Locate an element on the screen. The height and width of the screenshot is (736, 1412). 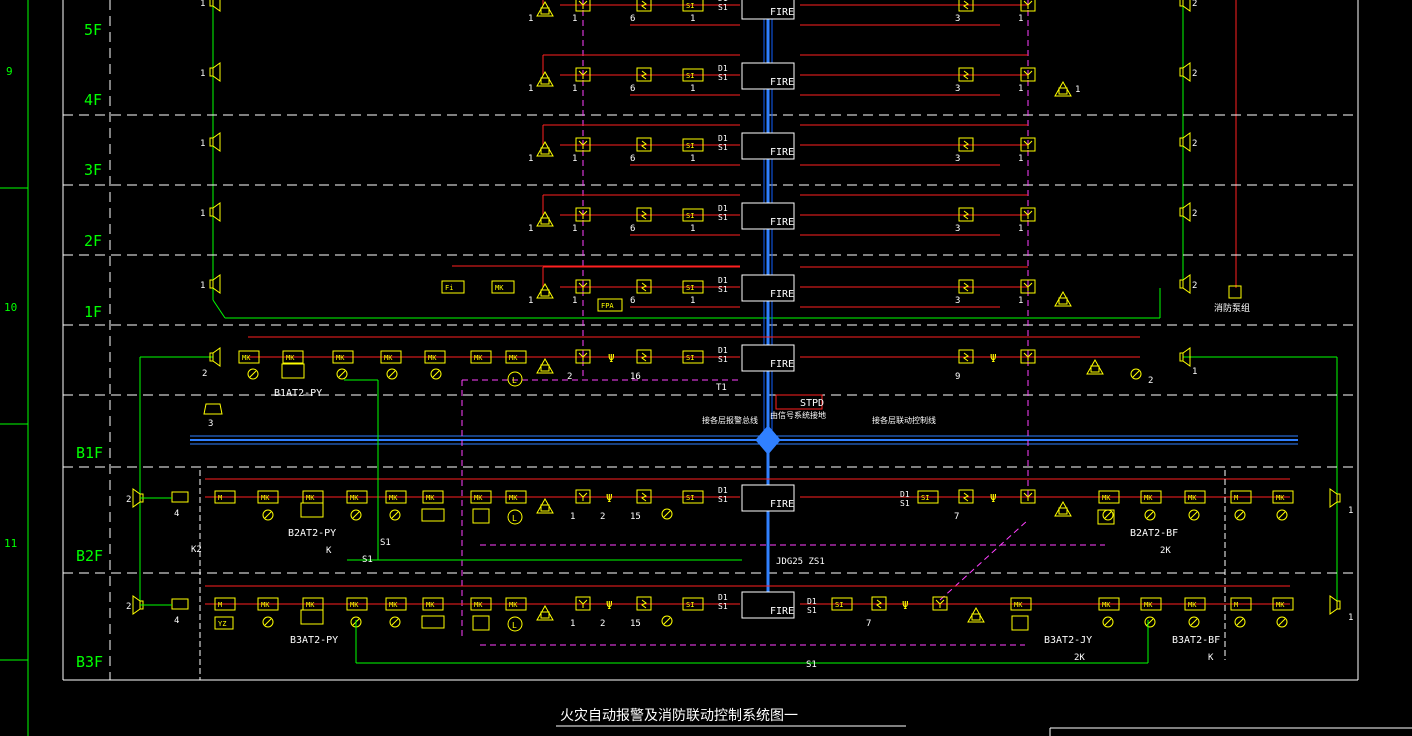
floor-b3f-mk-text: M is located at coordinates (220, 605).